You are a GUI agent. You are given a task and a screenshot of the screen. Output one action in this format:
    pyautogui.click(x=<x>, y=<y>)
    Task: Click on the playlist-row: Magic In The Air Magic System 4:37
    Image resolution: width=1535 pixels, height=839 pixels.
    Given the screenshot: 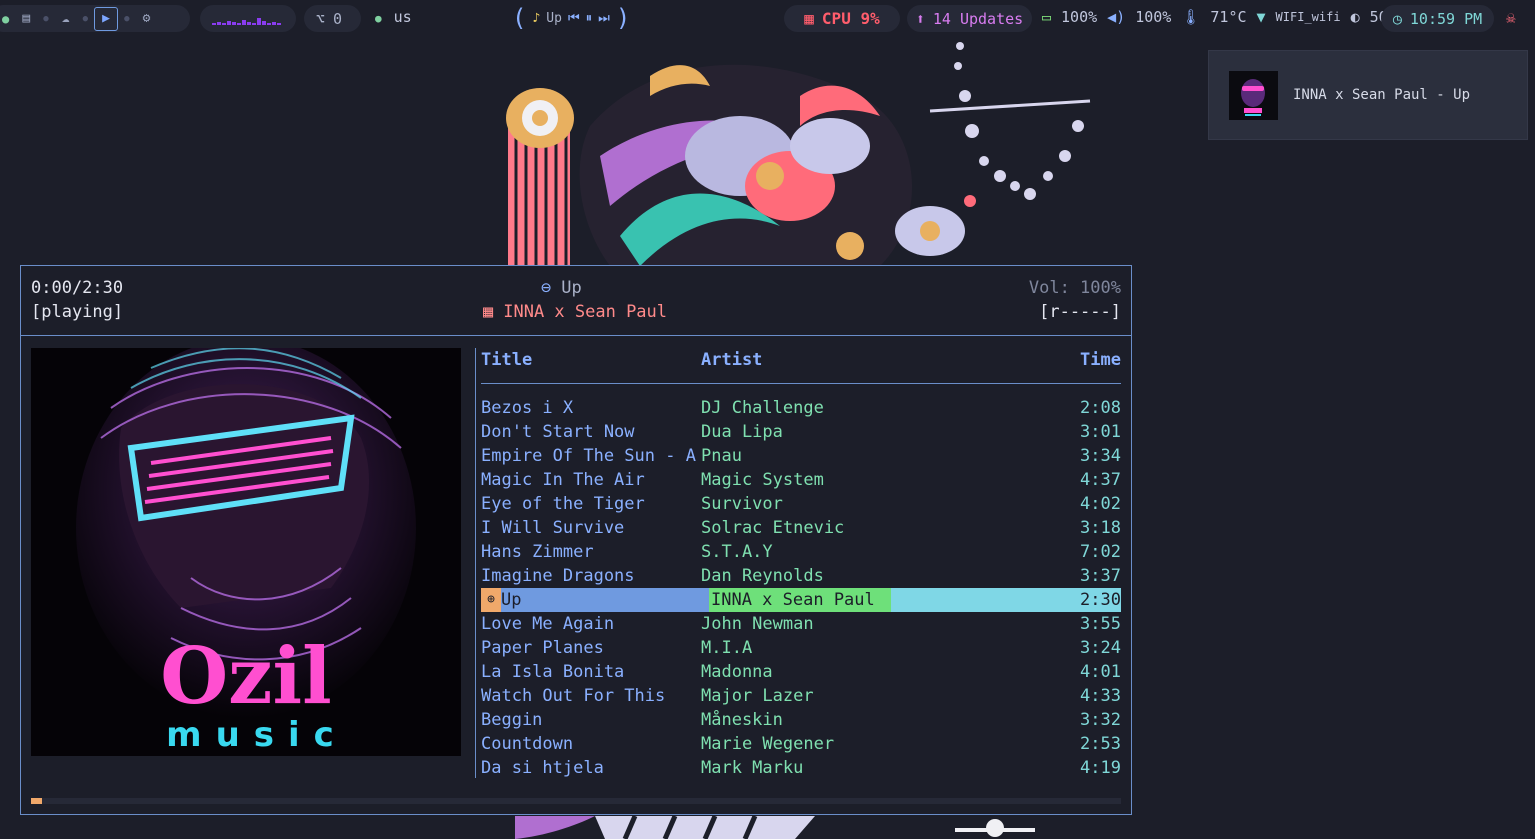 What is the action you would take?
    pyautogui.click(x=801, y=480)
    